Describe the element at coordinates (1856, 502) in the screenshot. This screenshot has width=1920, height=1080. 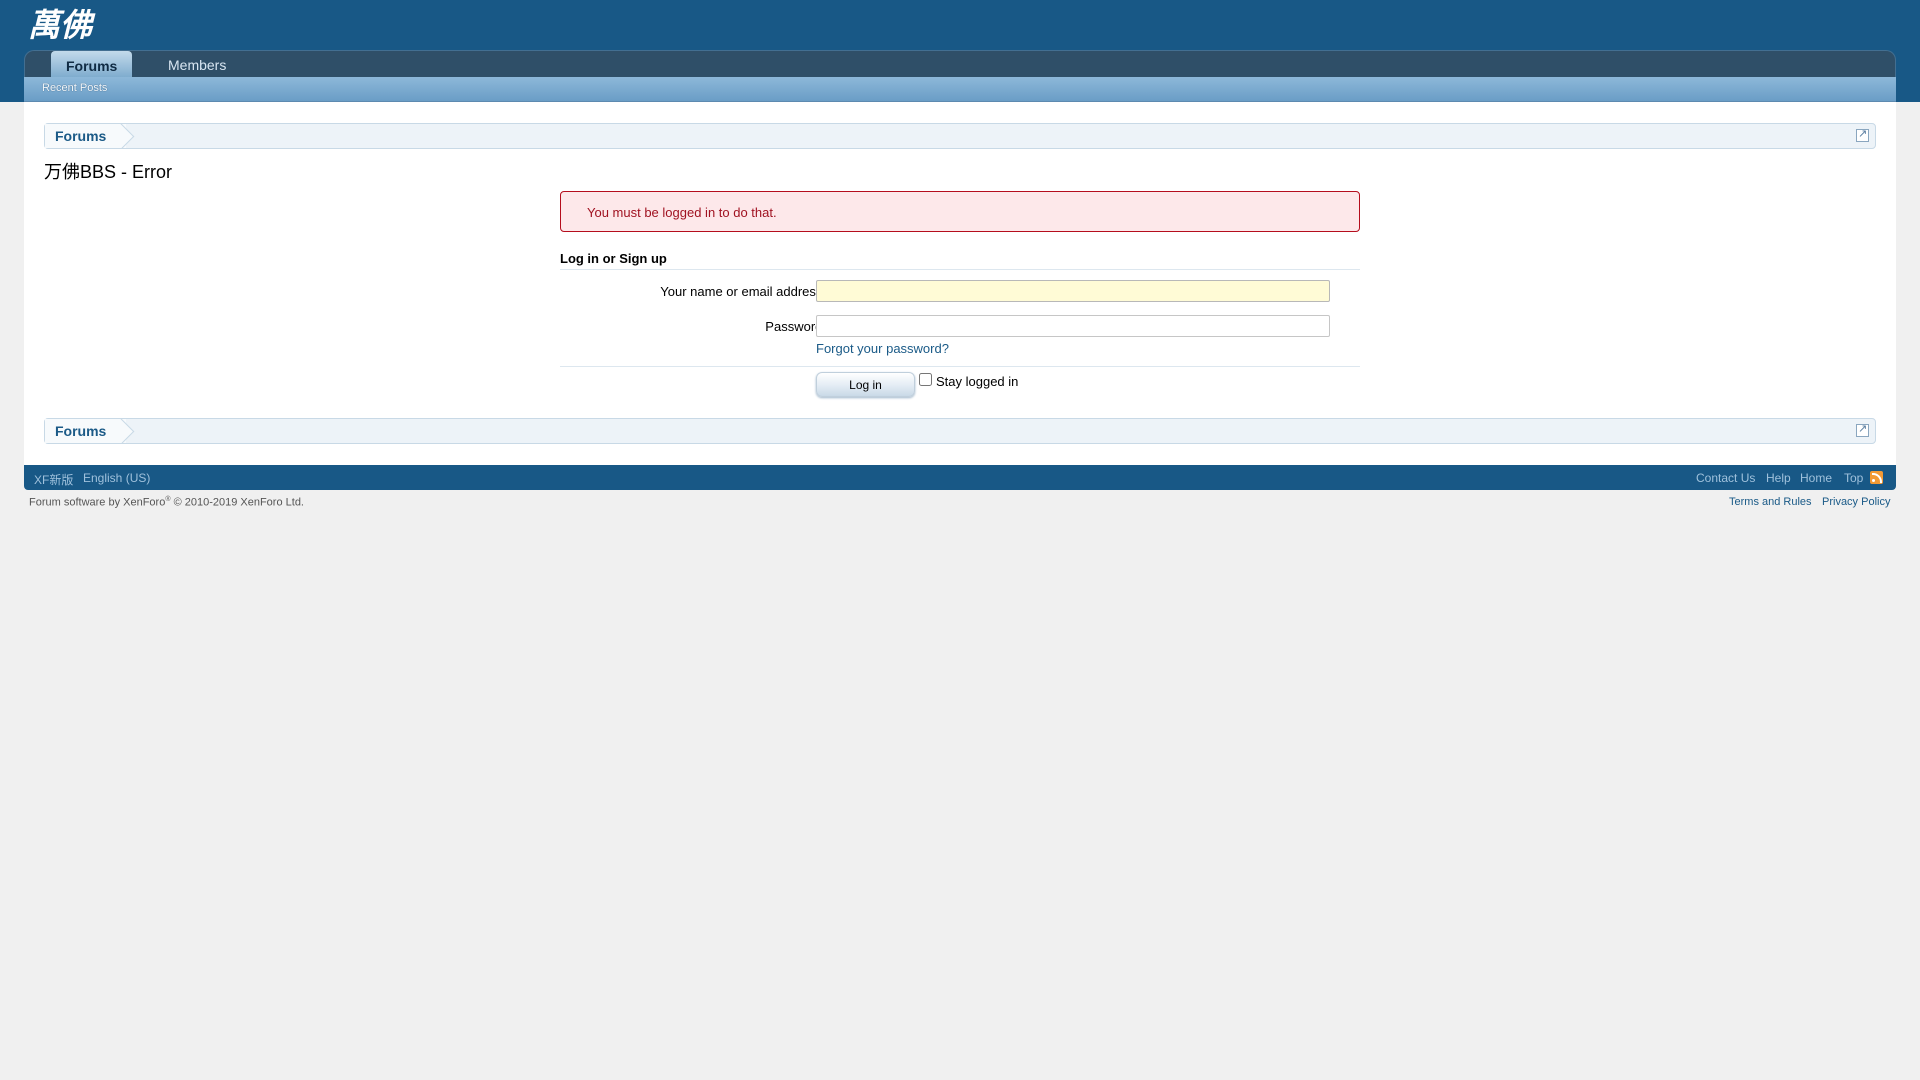
I see `privacy-policy-link: Privacy Policy` at that location.